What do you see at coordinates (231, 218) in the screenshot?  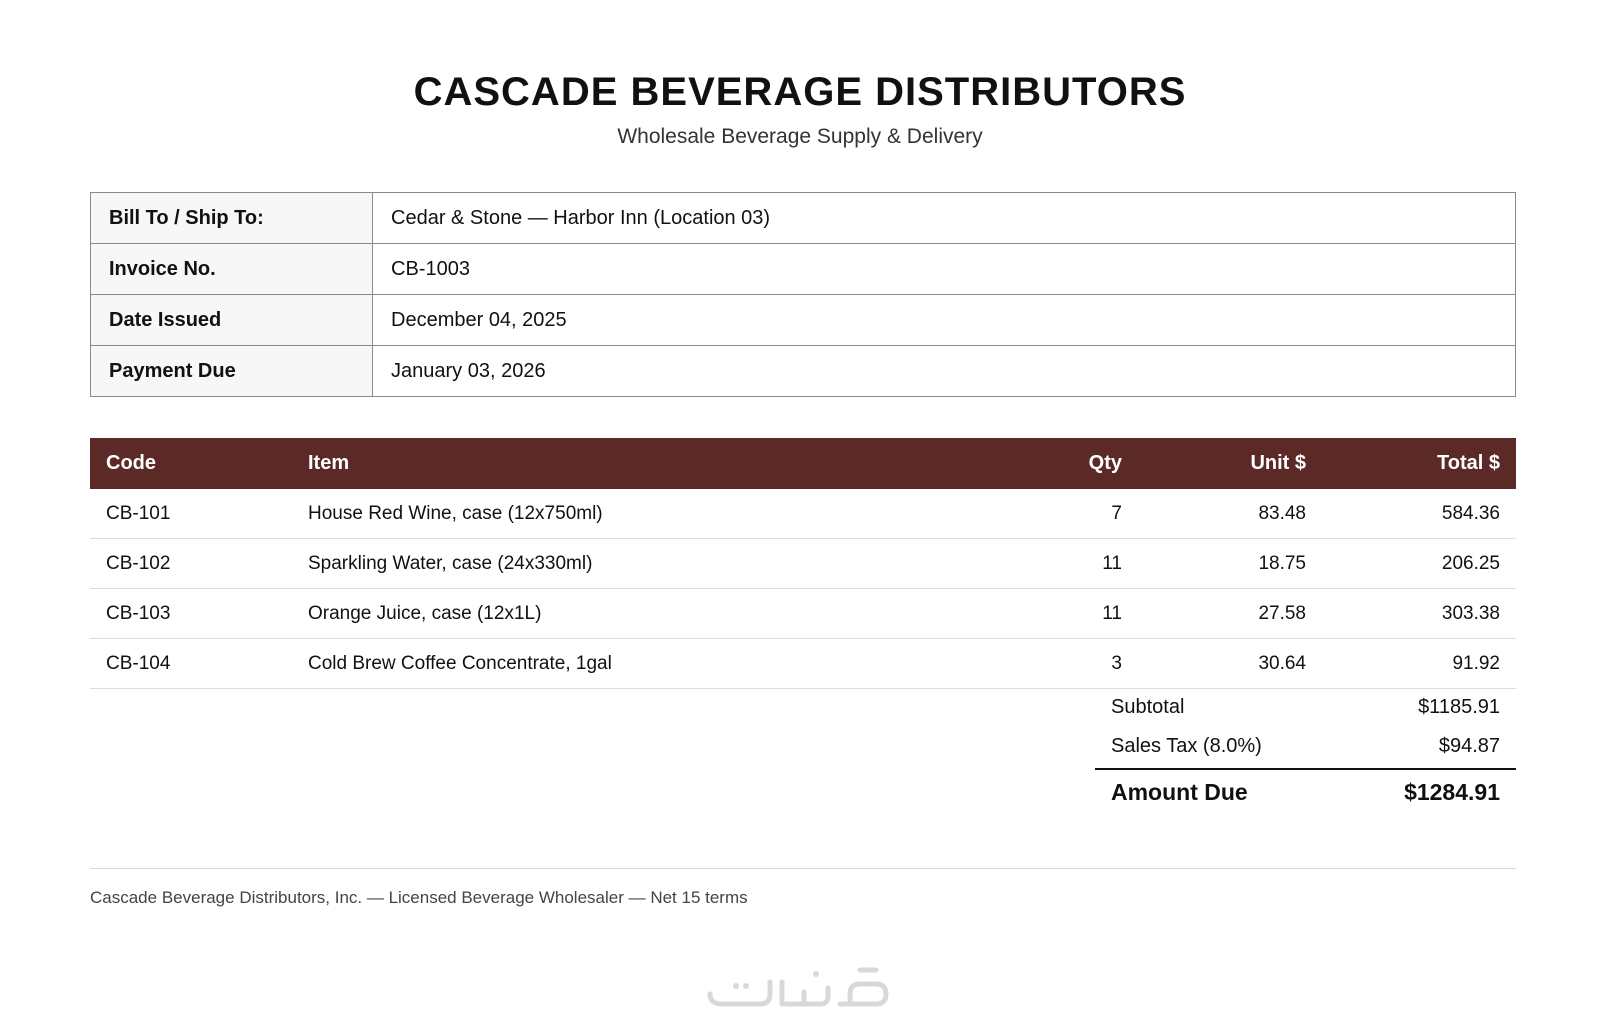 I see `info-label: Bill To / Ship To:` at bounding box center [231, 218].